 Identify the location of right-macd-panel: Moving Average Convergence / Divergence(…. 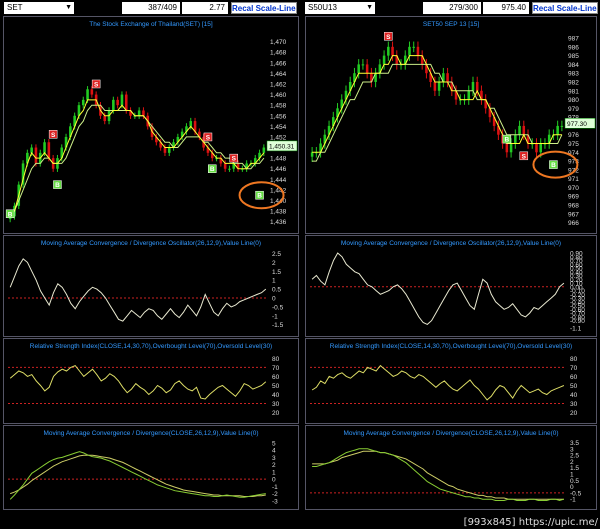
(451, 467).